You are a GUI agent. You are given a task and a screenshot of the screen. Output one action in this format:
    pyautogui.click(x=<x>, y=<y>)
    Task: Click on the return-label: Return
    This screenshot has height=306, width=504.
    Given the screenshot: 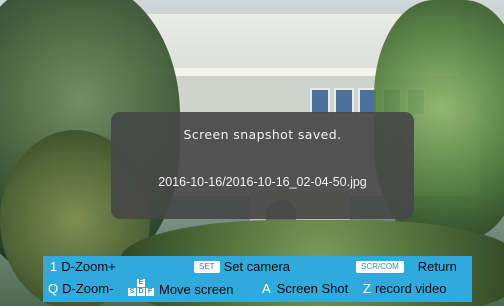 What is the action you would take?
    pyautogui.click(x=437, y=266)
    